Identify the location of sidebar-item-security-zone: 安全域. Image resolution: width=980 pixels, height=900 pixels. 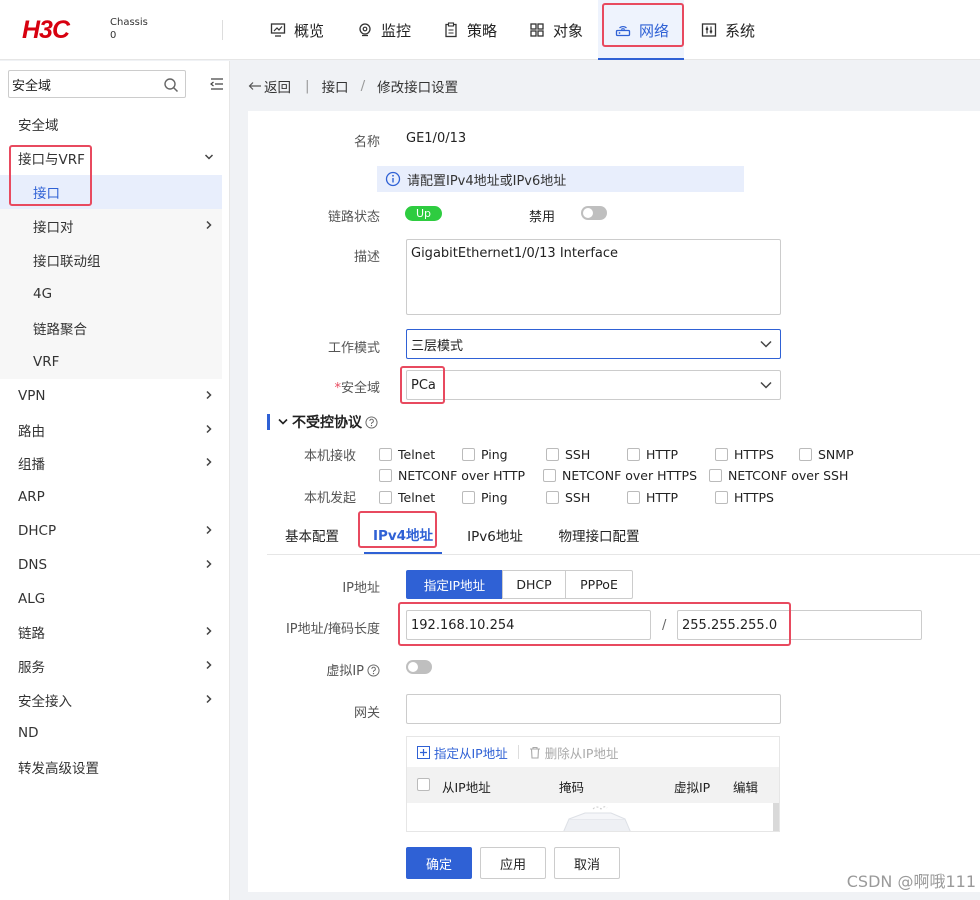
(111, 124).